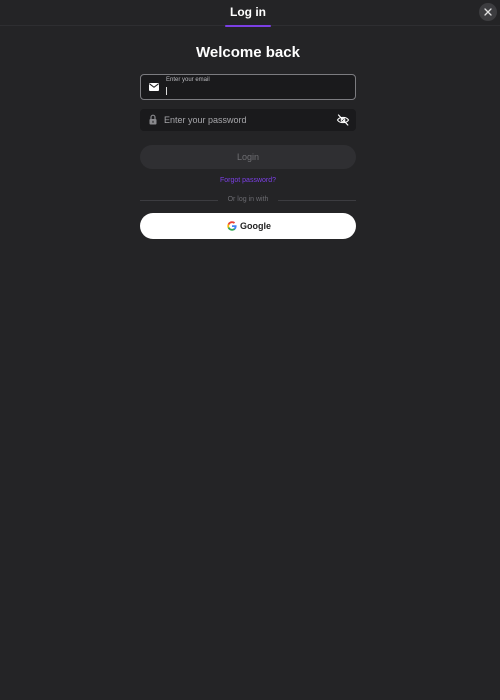  I want to click on page-title: Welcome back, so click(248, 52).